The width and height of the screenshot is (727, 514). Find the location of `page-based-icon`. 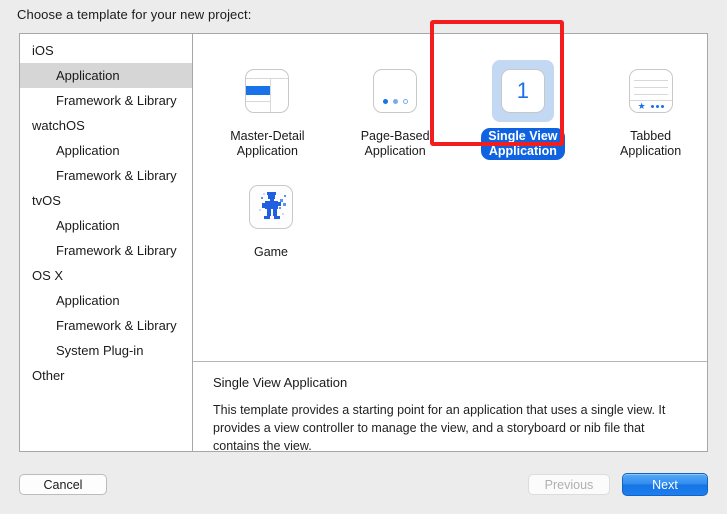

page-based-icon is located at coordinates (395, 91).